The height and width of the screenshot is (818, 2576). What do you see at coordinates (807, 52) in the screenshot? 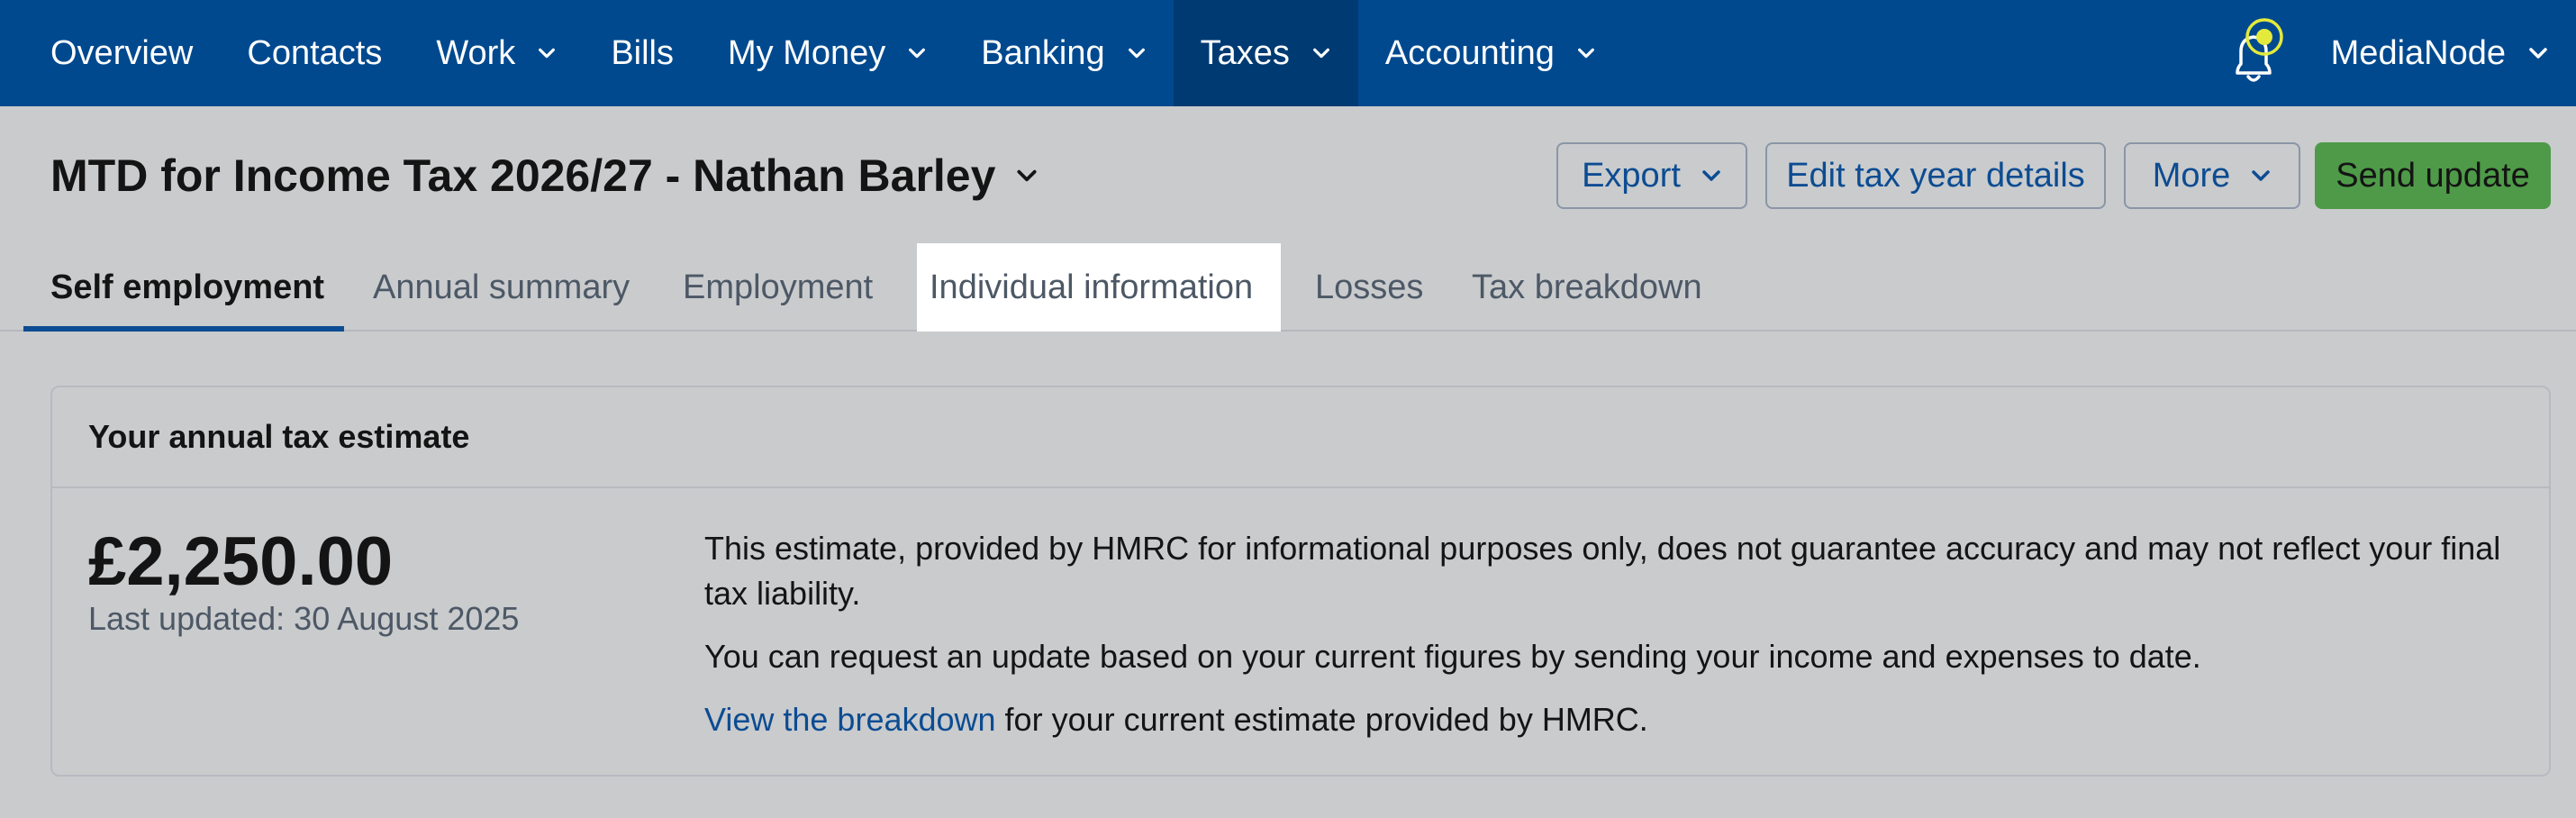
I see `nav-my-money-label: My Money` at bounding box center [807, 52].